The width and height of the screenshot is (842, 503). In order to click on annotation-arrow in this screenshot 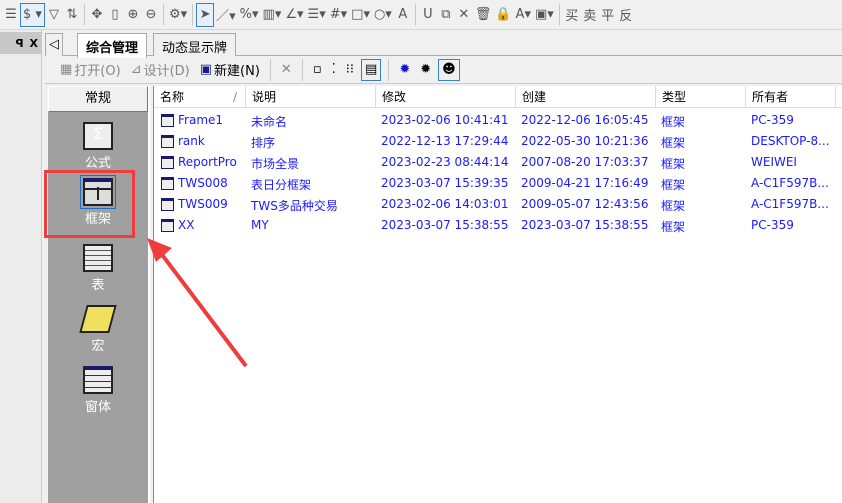, I will do `click(197, 303)`.